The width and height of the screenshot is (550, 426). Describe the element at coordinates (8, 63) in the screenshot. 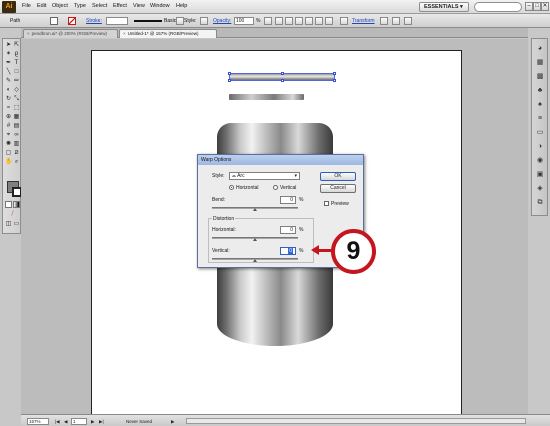

I see `pen-tool-icon: ✒` at that location.